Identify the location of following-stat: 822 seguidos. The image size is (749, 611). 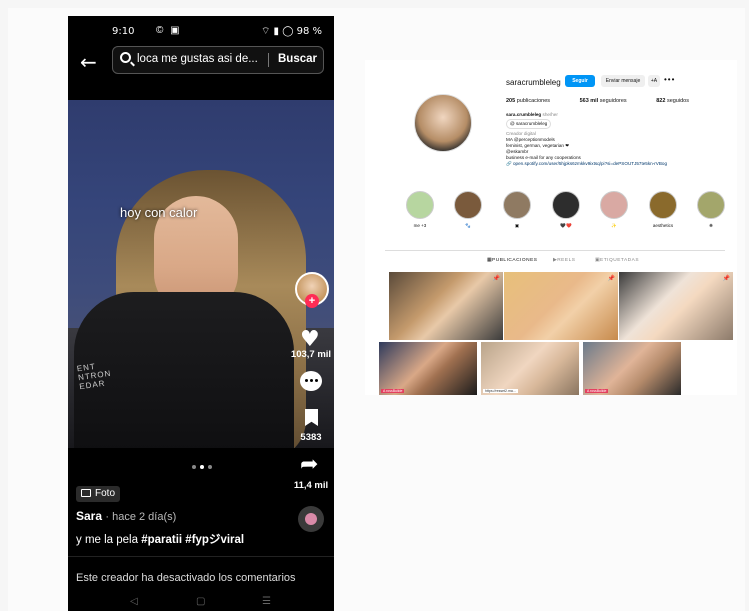
(679, 101).